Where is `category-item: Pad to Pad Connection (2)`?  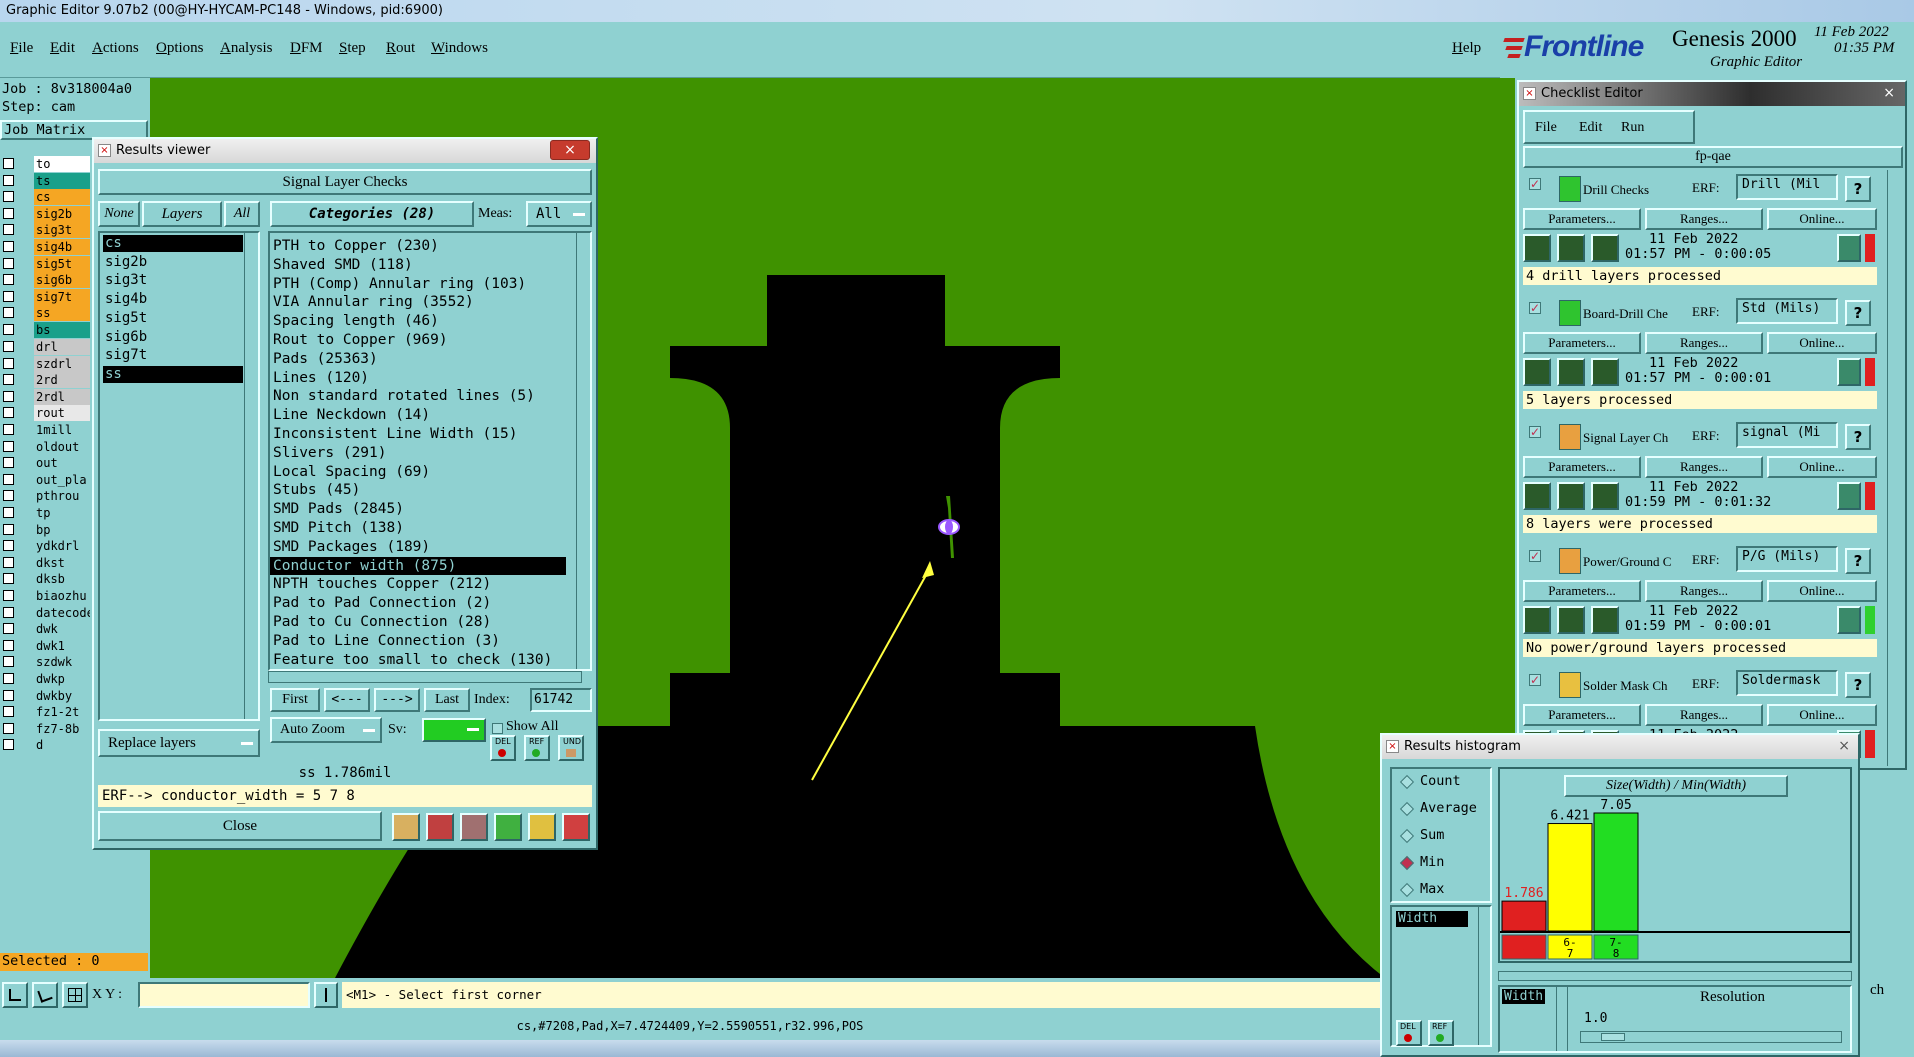 category-item: Pad to Pad Connection (2) is located at coordinates (418, 603).